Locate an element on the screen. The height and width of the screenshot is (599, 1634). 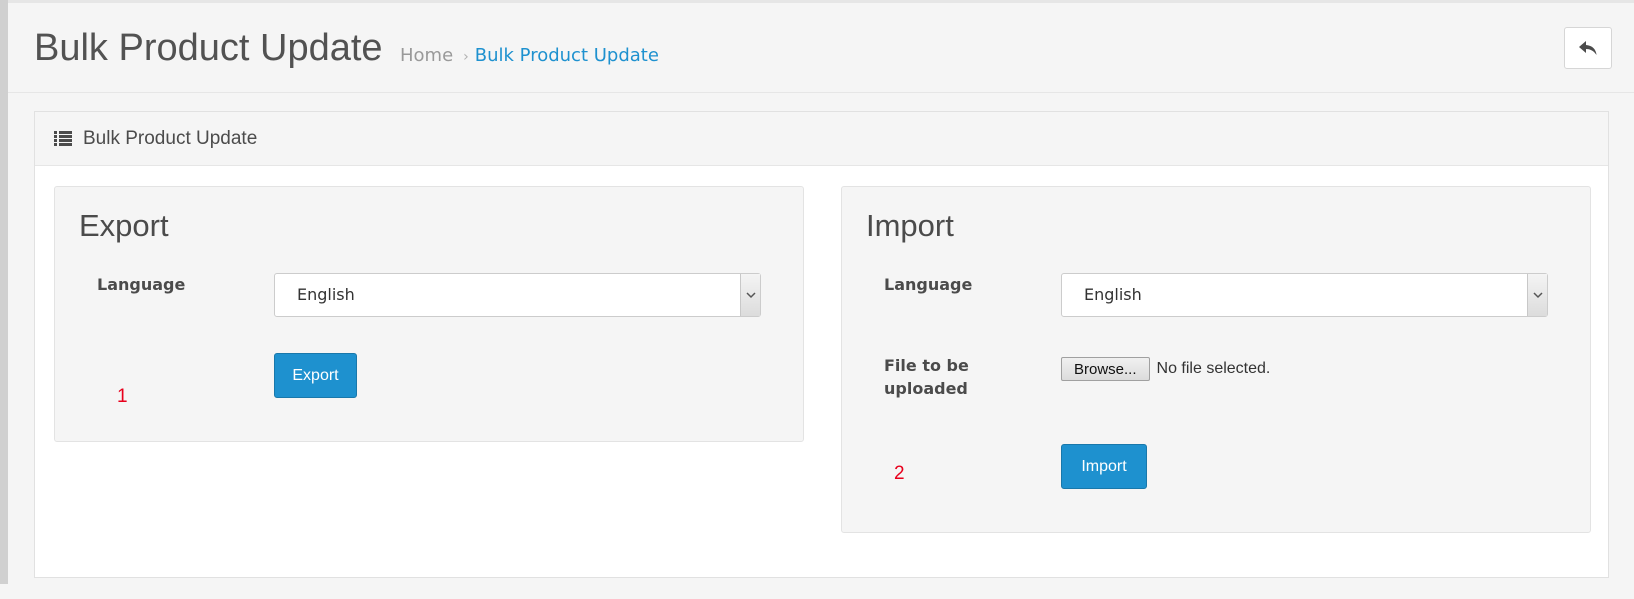
annotation-marker-1: 1 is located at coordinates (122, 396).